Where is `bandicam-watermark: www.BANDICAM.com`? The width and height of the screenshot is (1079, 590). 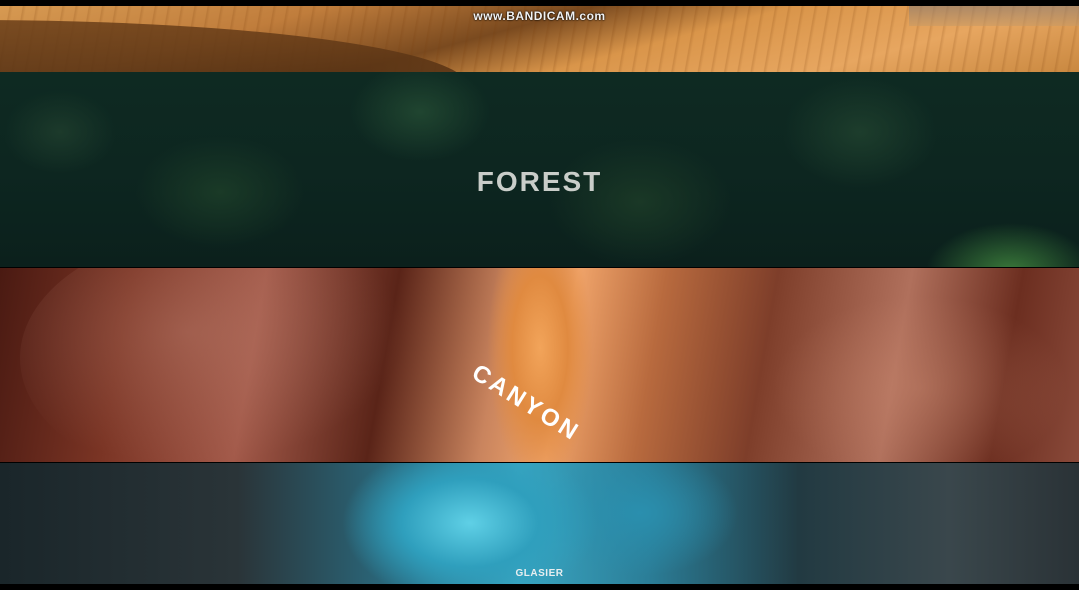
bandicam-watermark: www.BANDICAM.com is located at coordinates (539, 16).